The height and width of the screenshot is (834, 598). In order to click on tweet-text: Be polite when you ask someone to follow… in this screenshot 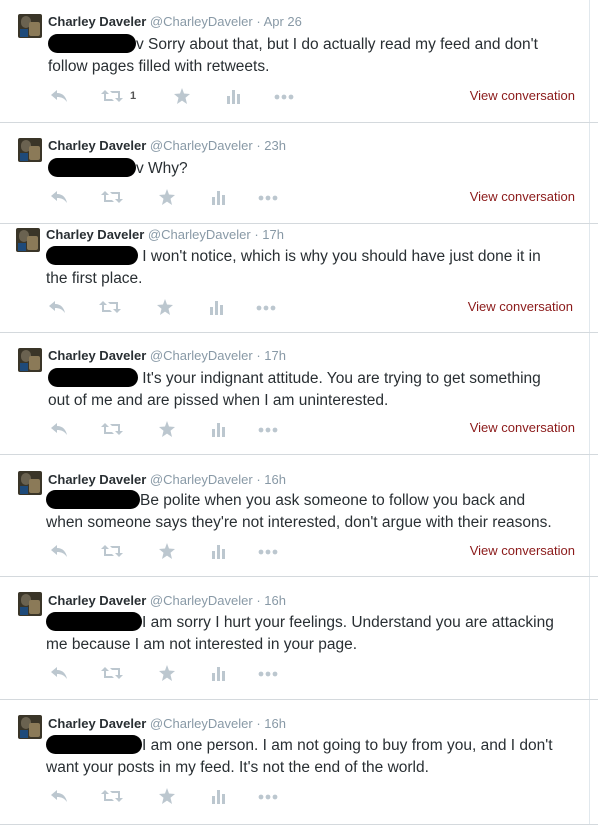, I will do `click(316, 512)`.